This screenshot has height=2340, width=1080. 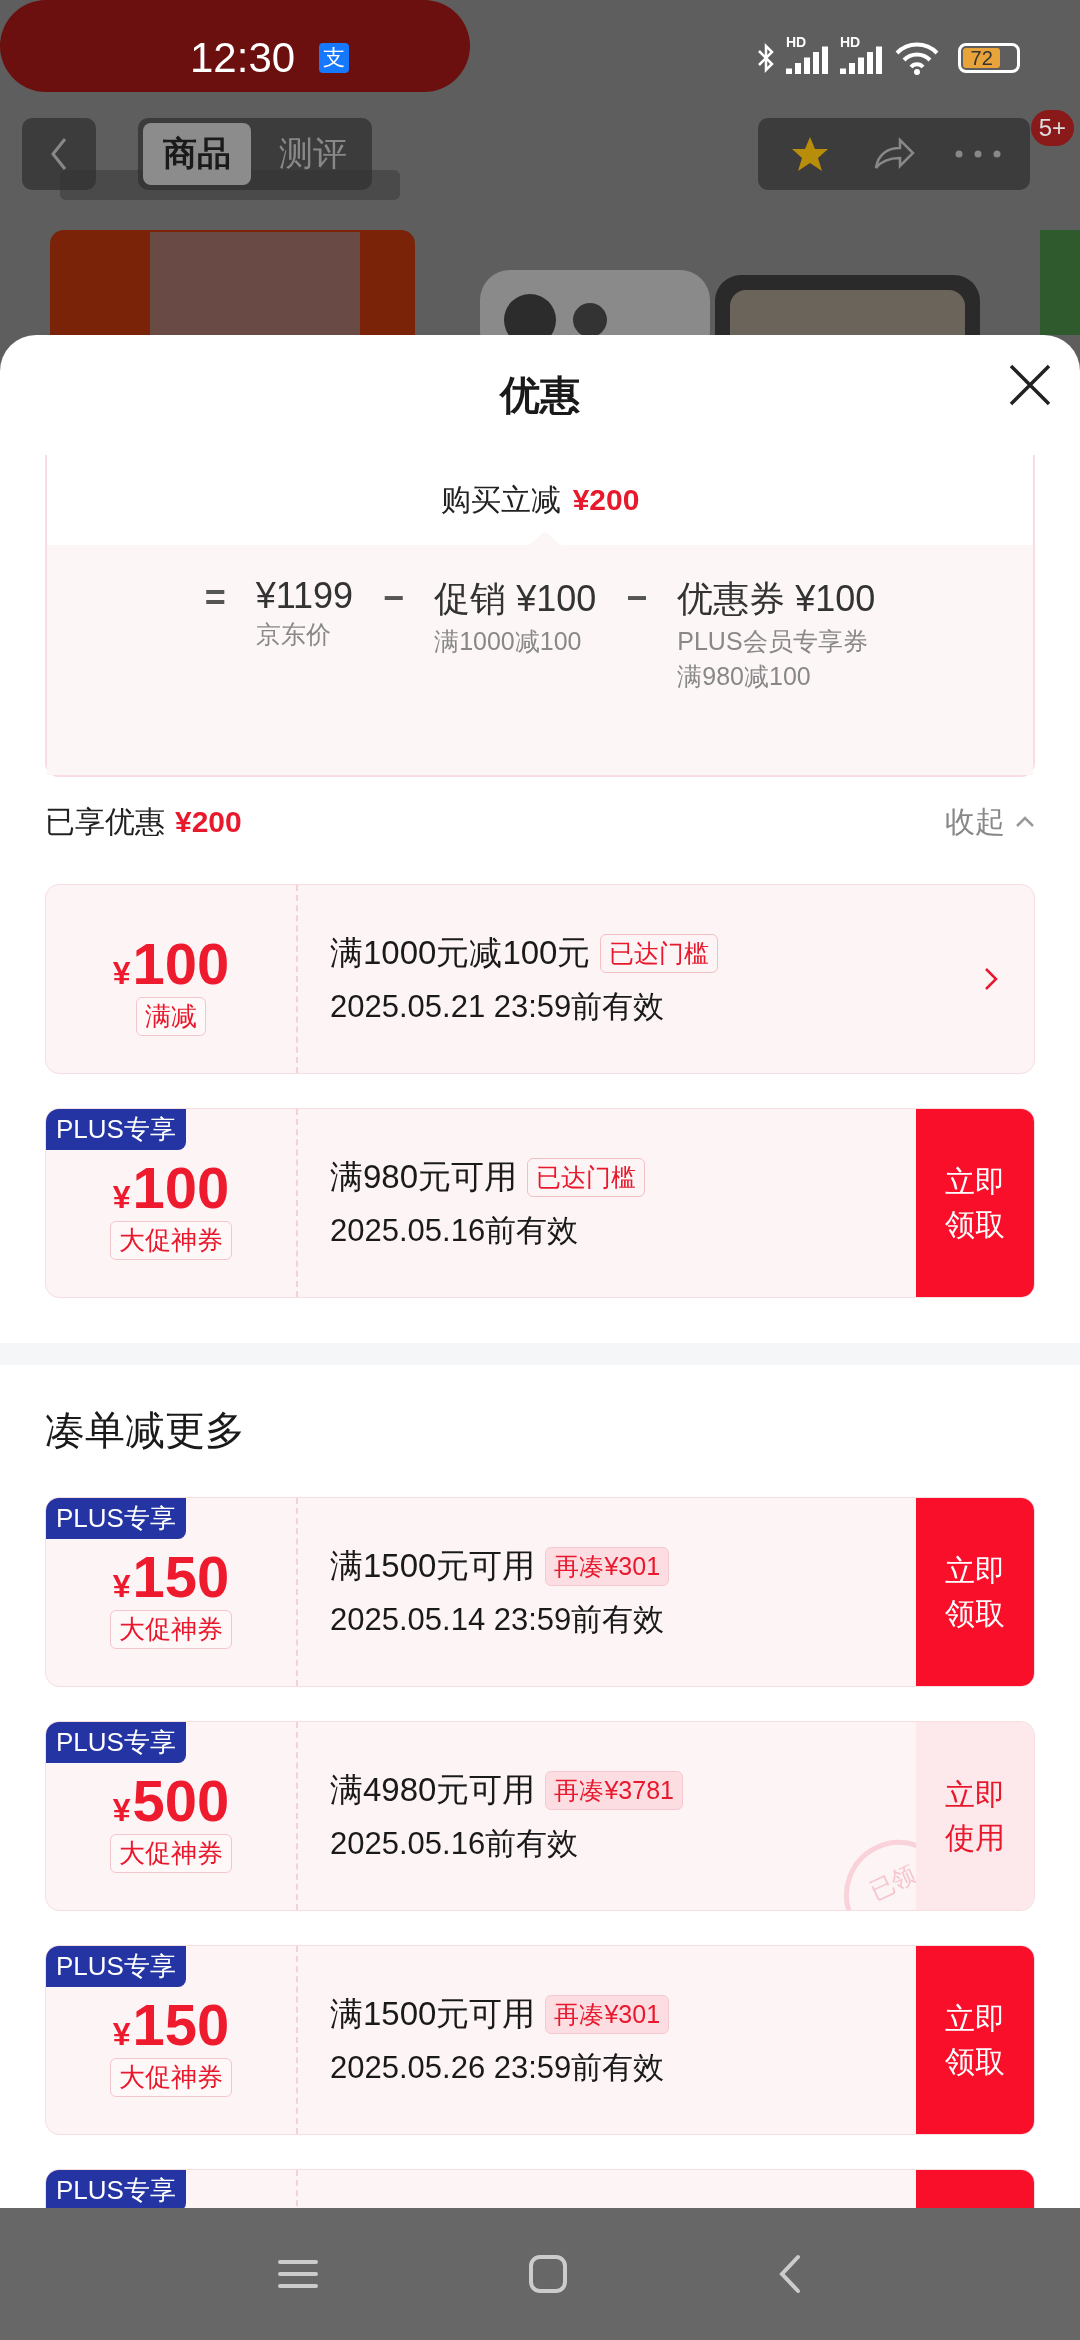 I want to click on status-time: 12:30, so click(x=243, y=58).